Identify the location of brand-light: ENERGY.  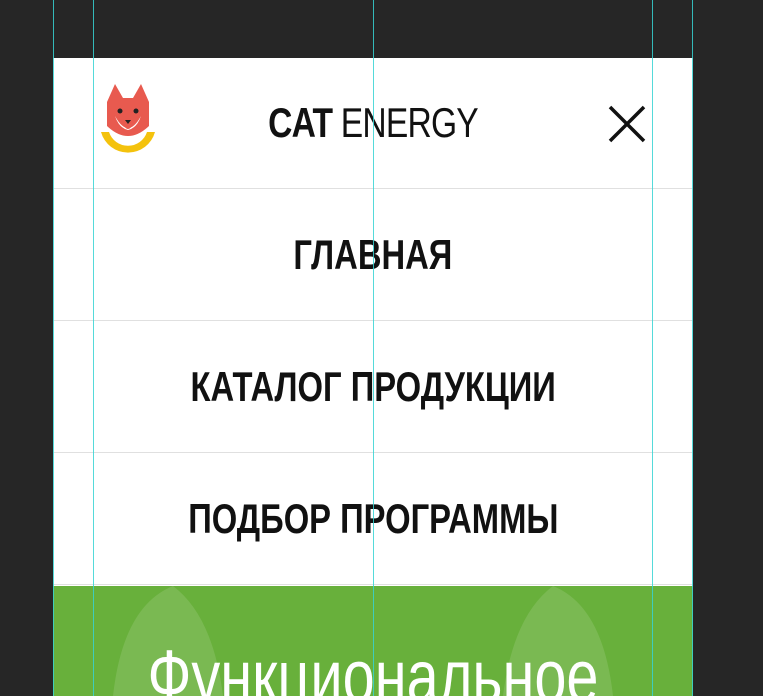
(409, 122).